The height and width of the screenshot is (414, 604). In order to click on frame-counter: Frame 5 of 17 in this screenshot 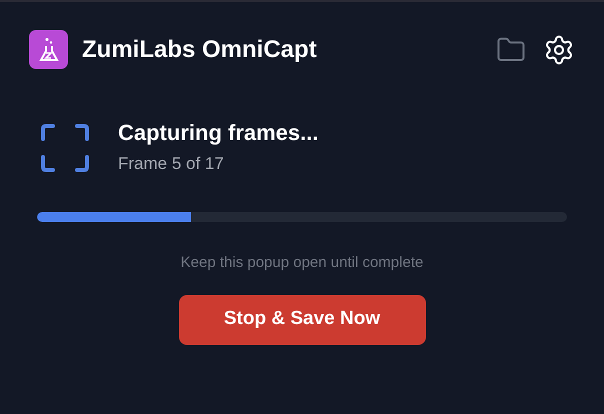, I will do `click(171, 163)`.